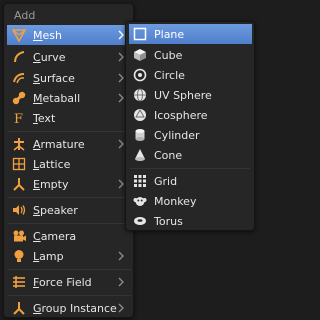 The height and width of the screenshot is (320, 320). I want to click on lattice-icon, so click(19, 164).